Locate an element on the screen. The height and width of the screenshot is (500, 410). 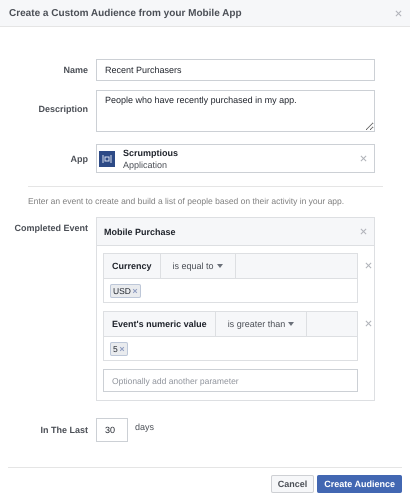
unit-label: days is located at coordinates (144, 427).